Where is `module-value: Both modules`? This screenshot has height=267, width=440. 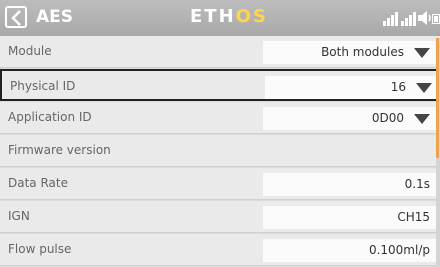
module-value: Both modules is located at coordinates (362, 52).